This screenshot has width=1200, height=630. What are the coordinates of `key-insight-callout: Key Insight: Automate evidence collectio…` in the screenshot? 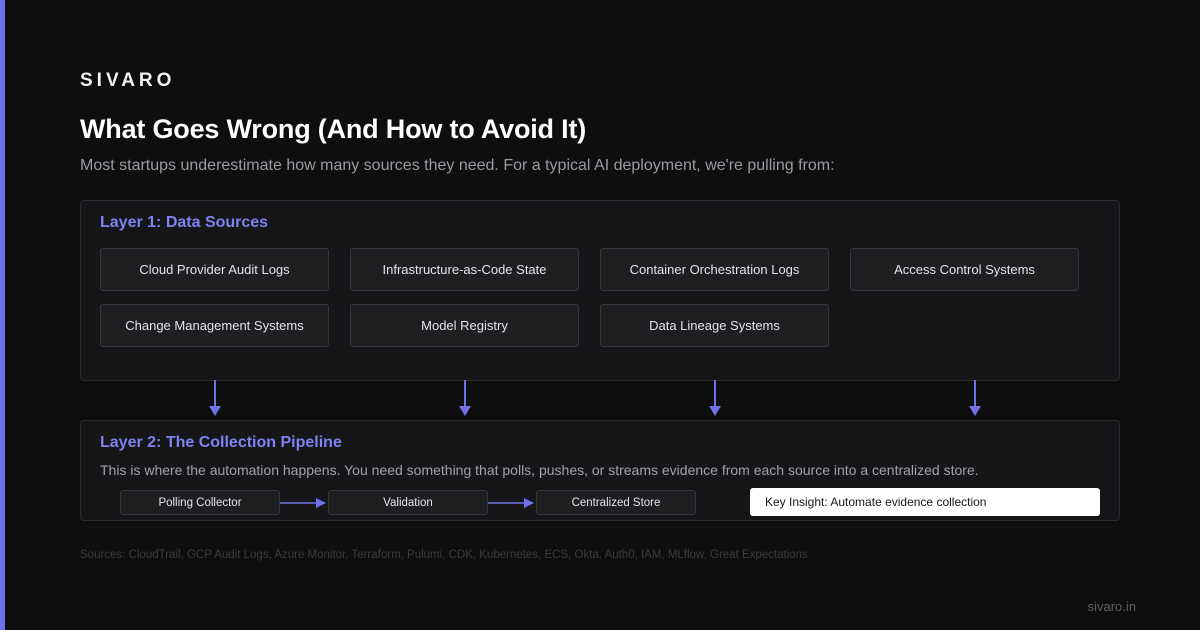 It's located at (925, 502).